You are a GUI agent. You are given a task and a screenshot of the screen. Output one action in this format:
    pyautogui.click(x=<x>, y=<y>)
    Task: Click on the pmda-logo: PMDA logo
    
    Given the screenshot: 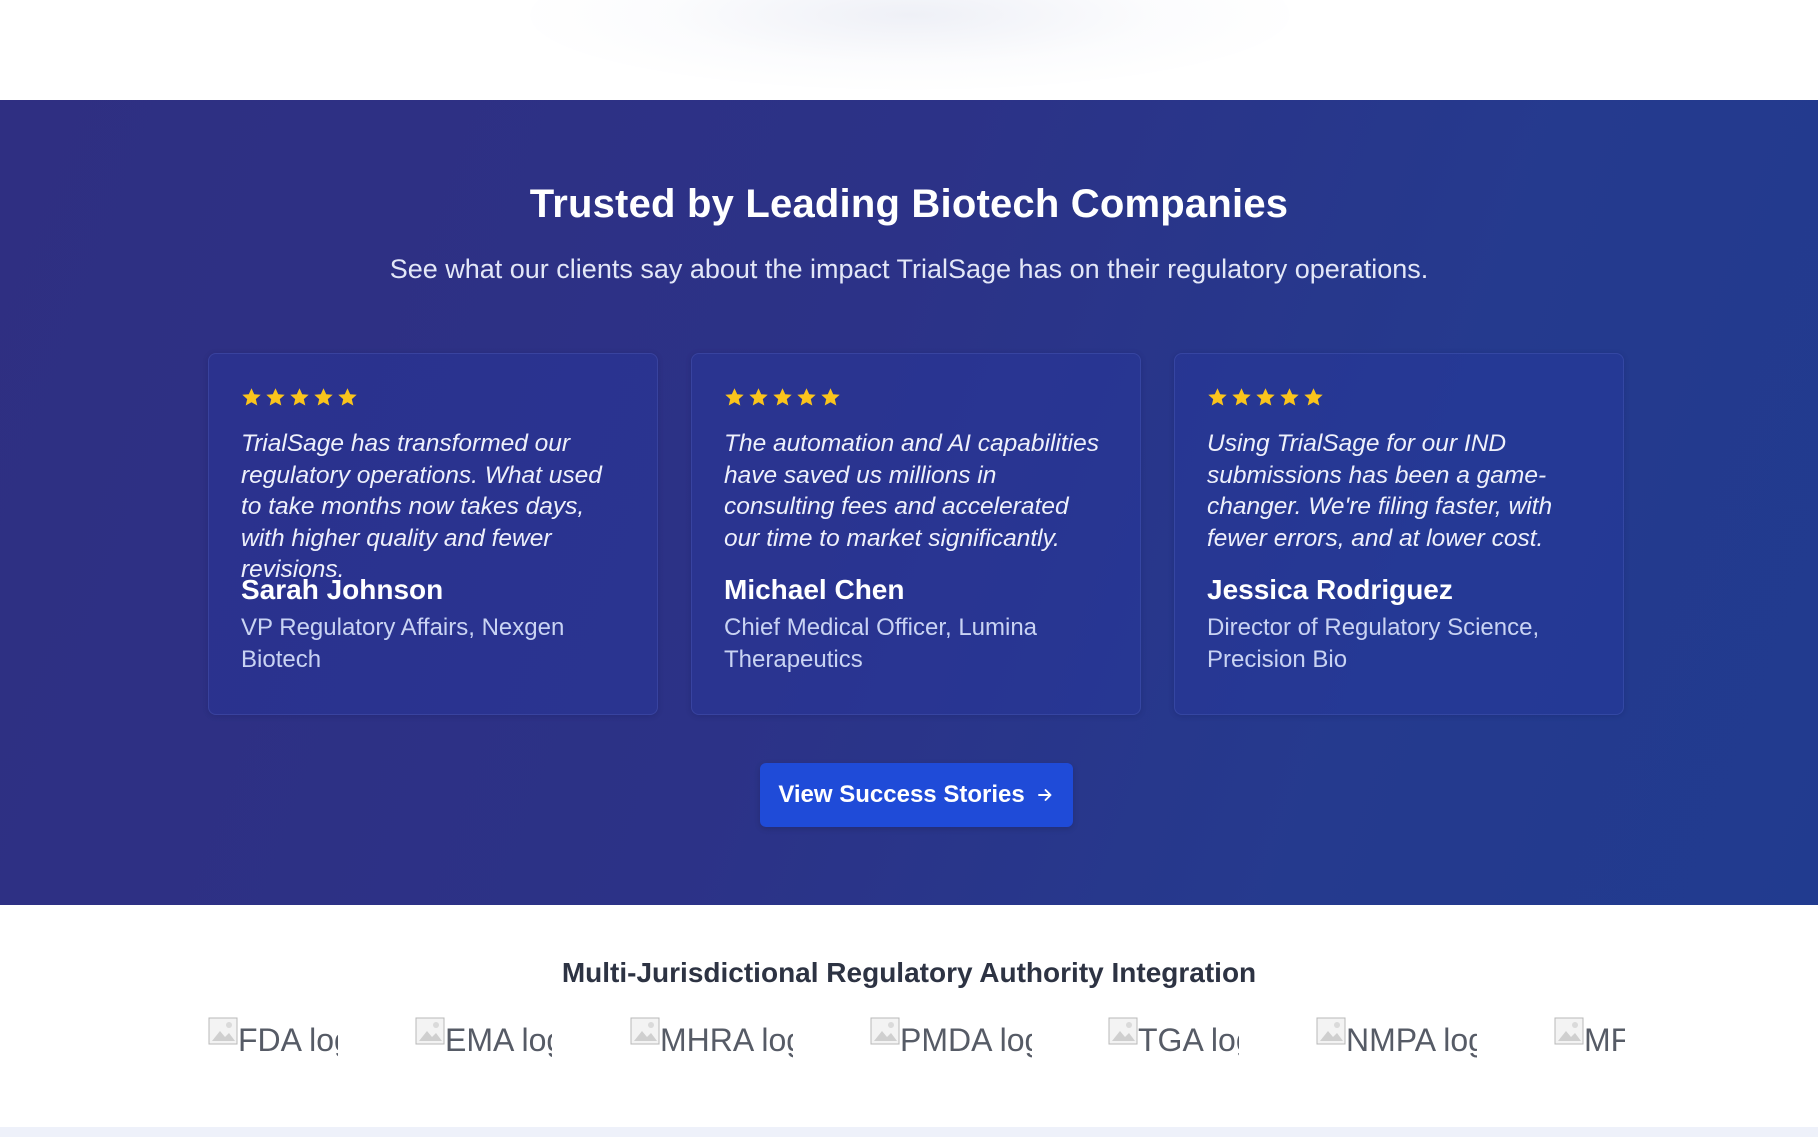 What is the action you would take?
    pyautogui.click(x=951, y=1037)
    